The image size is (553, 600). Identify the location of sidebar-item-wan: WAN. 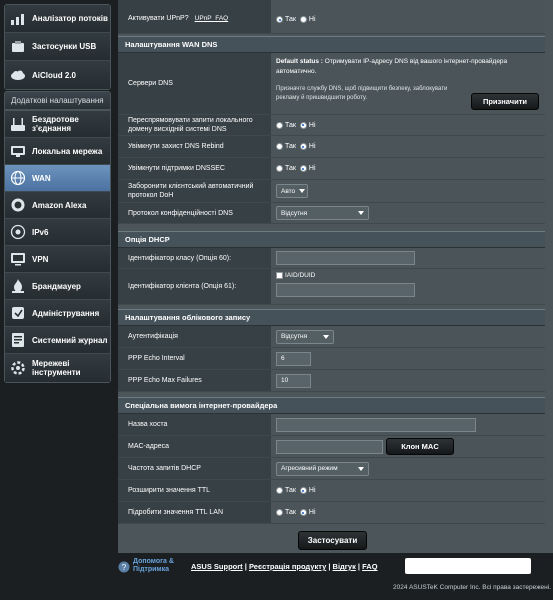
(57, 178).